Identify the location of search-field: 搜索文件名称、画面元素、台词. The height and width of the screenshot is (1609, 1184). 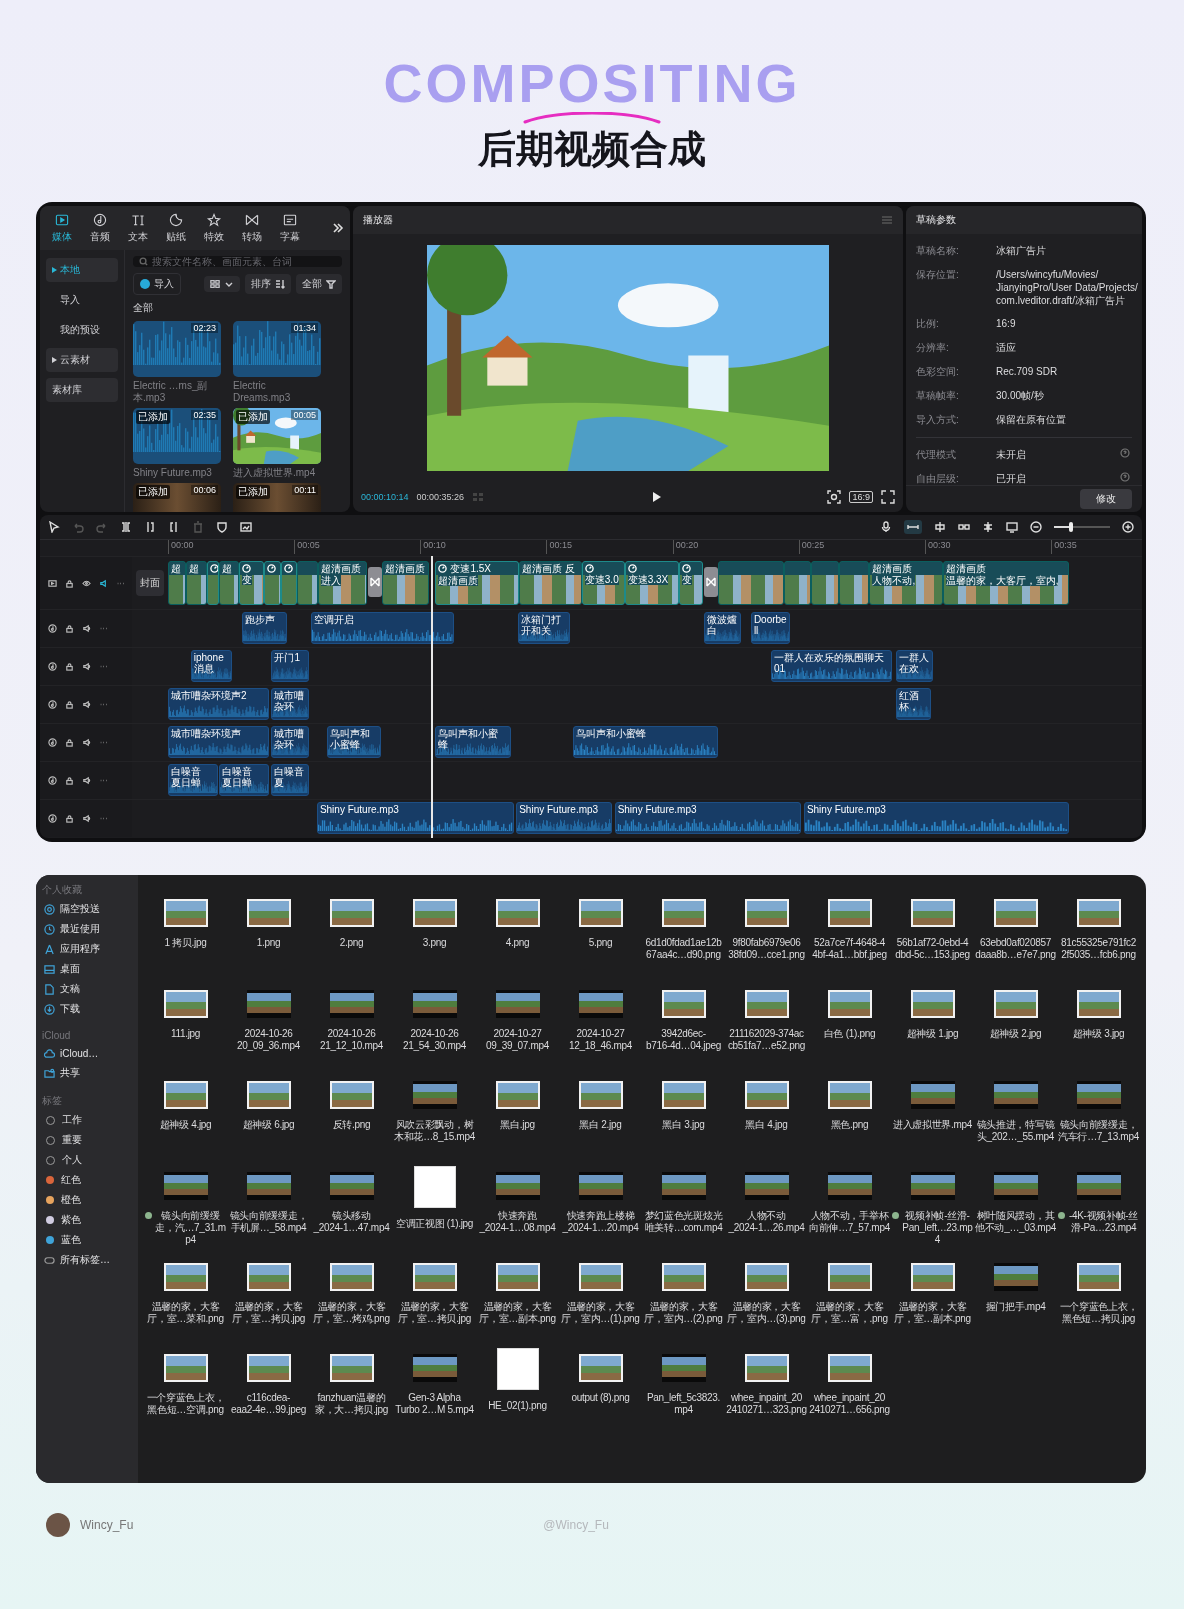
(237, 261).